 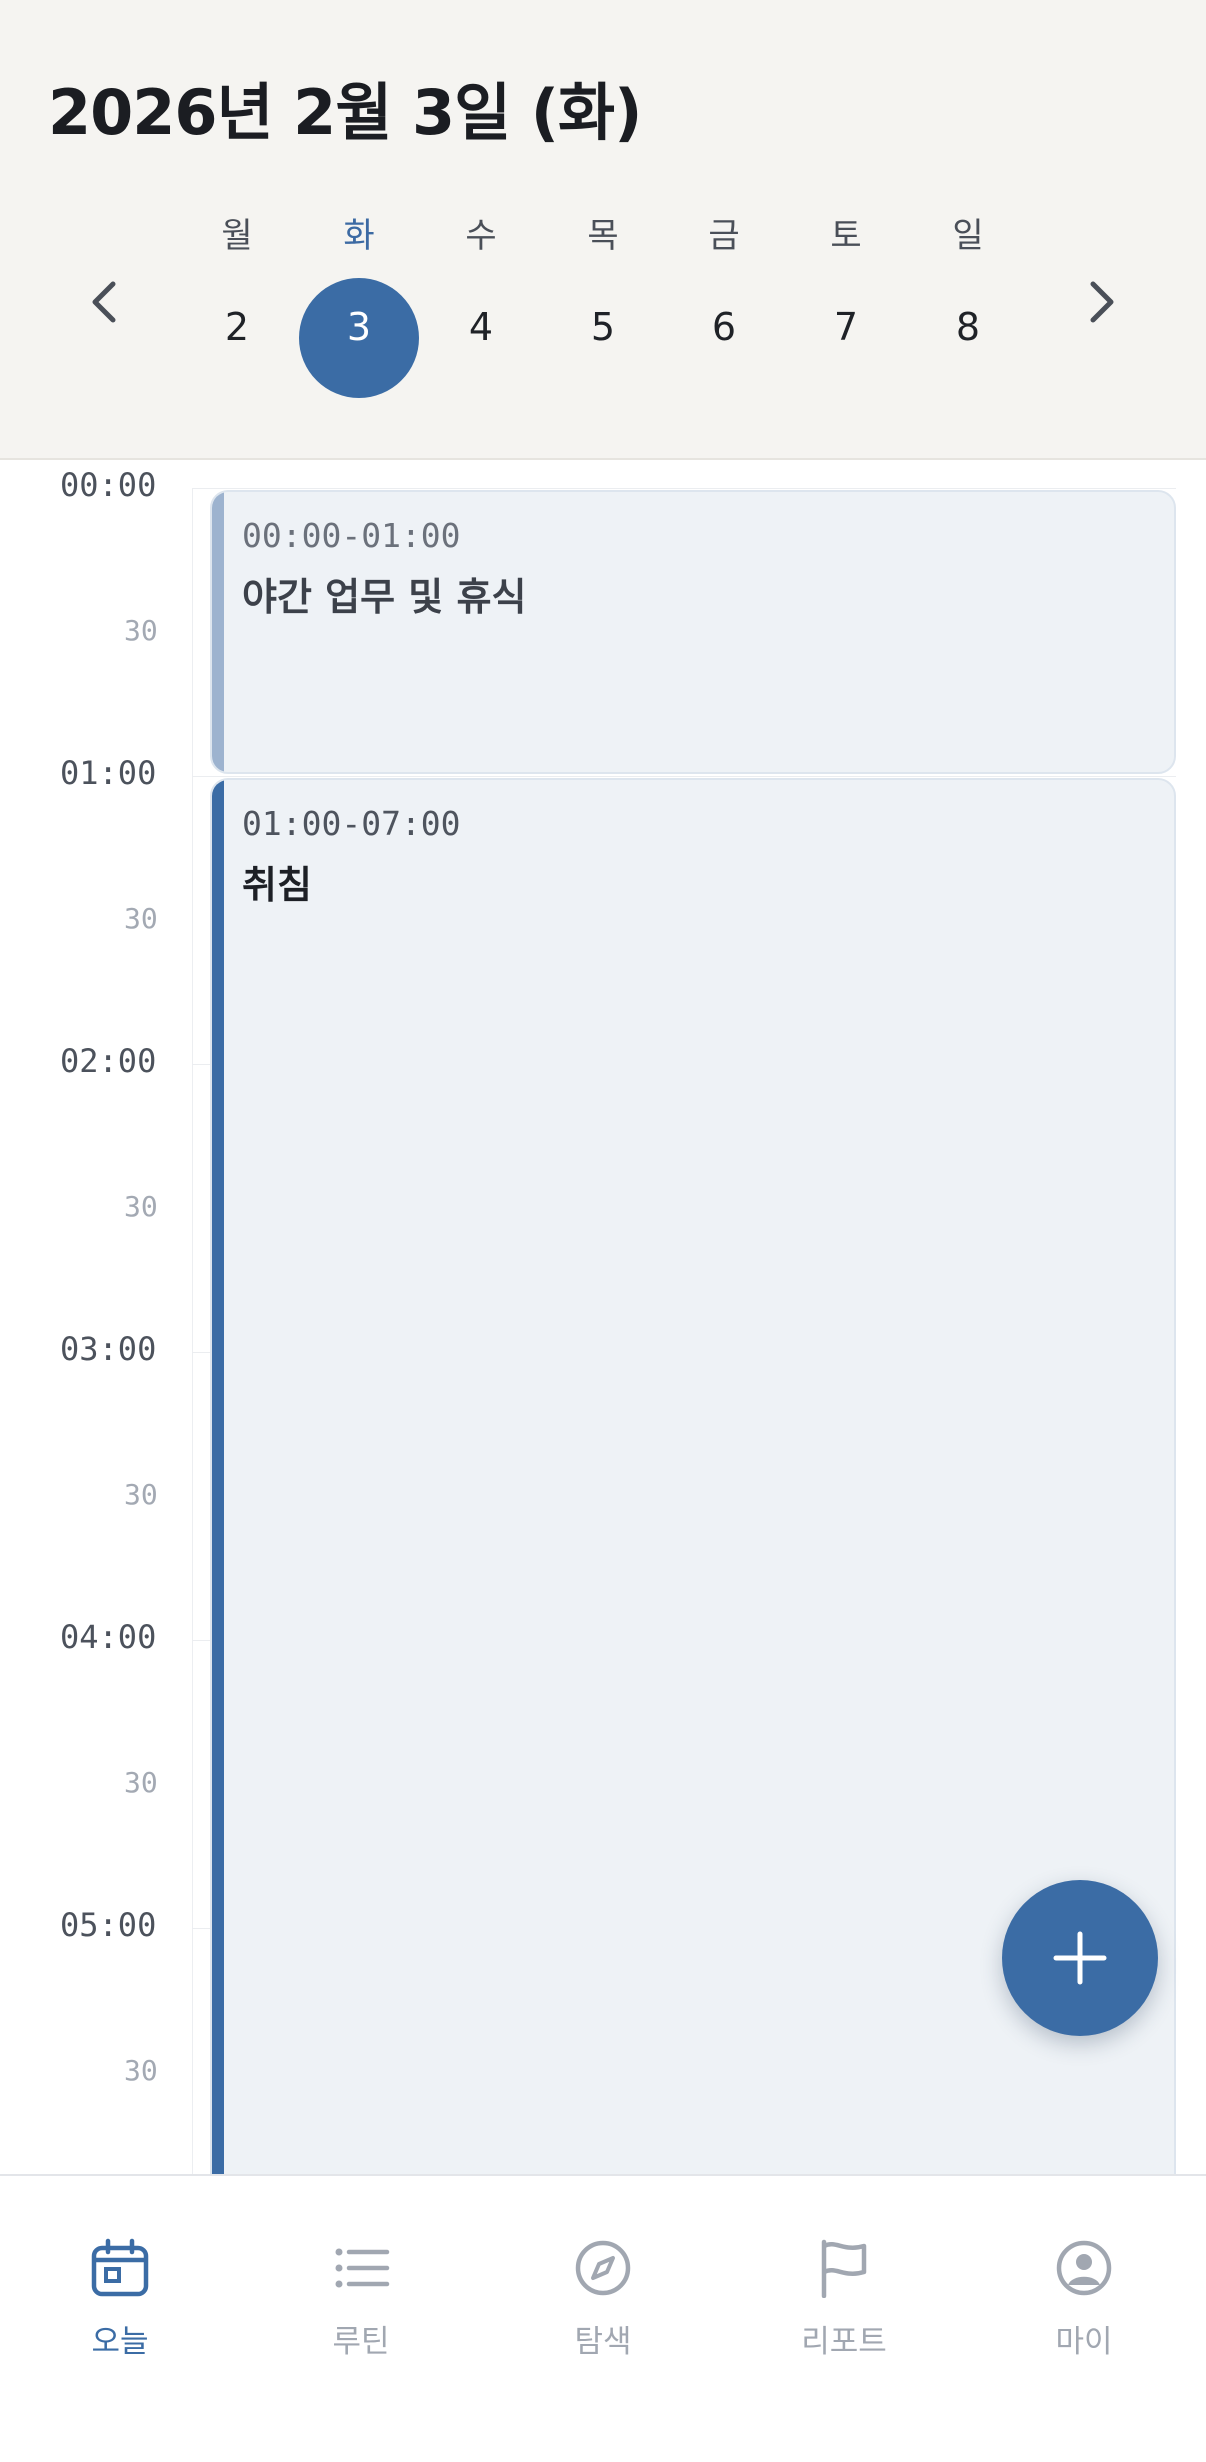 I want to click on day-sun: 일 8, so click(x=968, y=303).